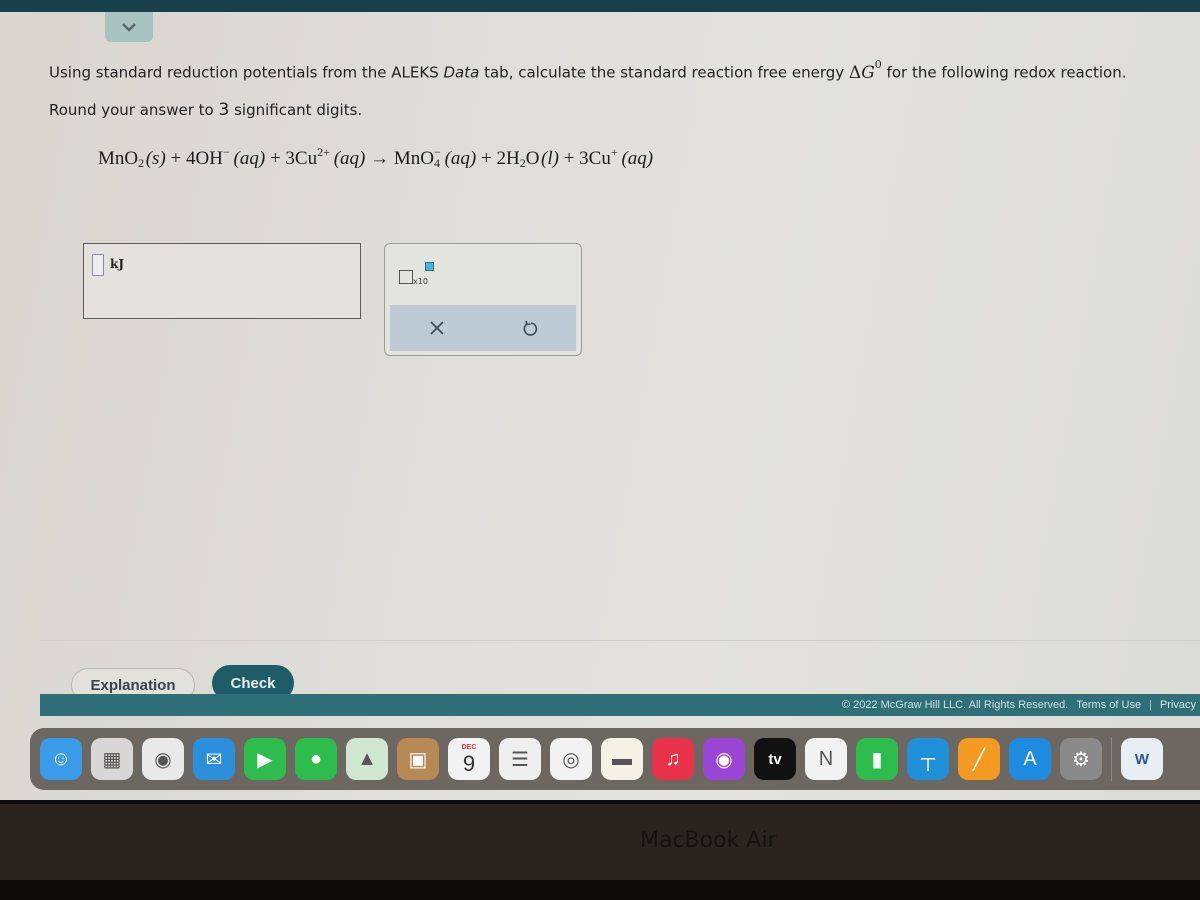 This screenshot has width=1200, height=900. I want to click on scientific-notation-button: x10, so click(419, 275).